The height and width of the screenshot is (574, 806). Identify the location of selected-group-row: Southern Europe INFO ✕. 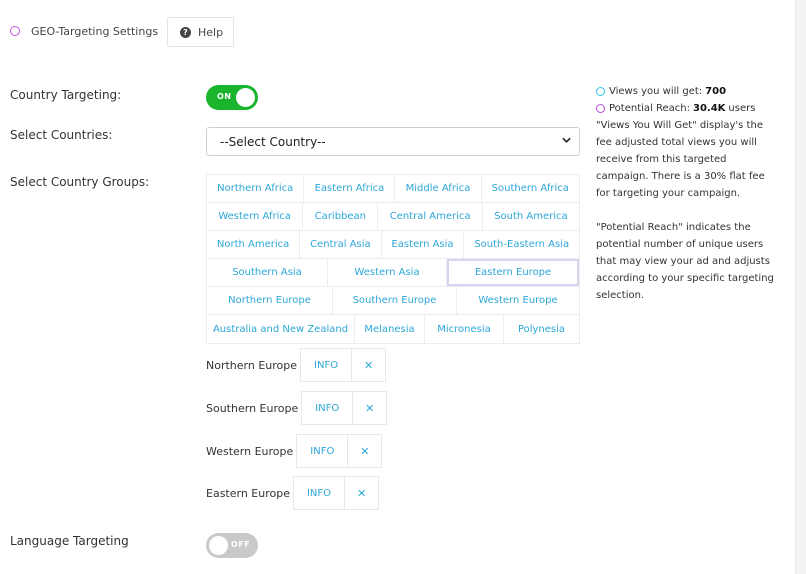
(297, 408).